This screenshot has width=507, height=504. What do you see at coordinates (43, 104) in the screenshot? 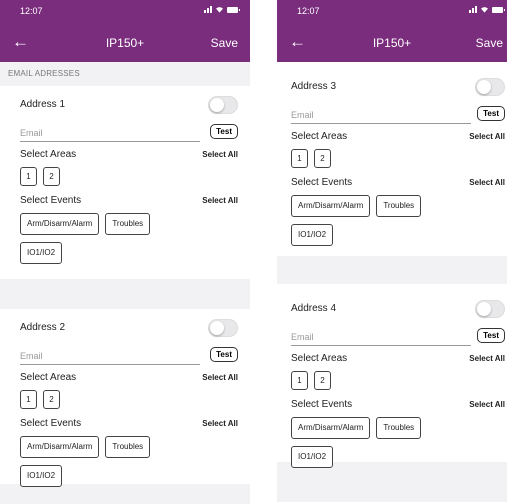
I see `address-title: Address 1` at bounding box center [43, 104].